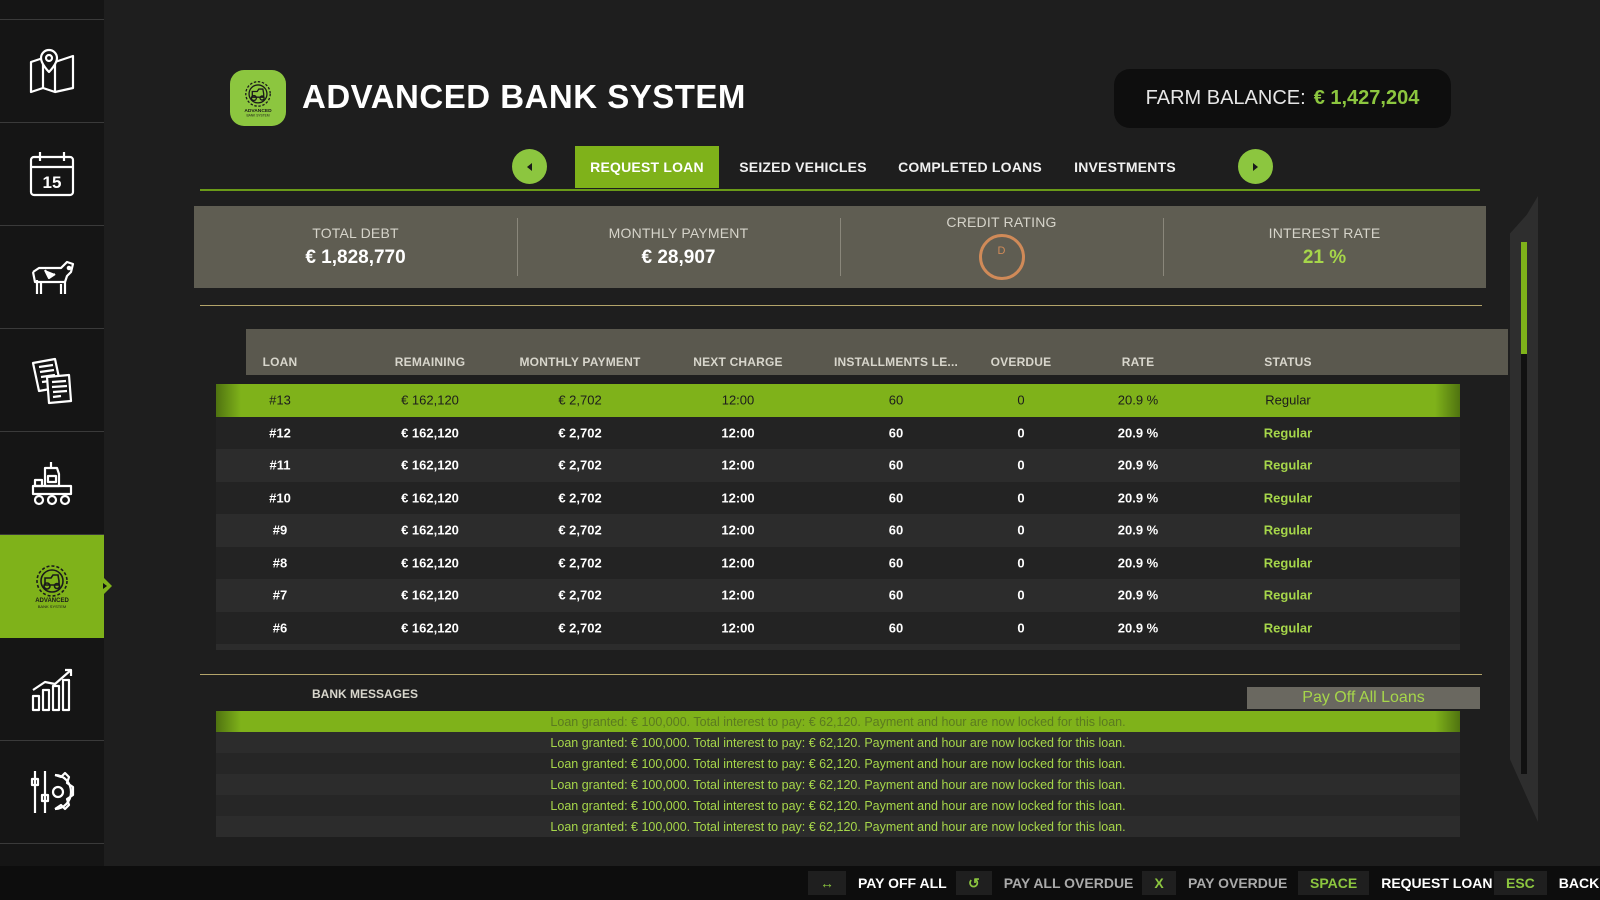 The height and width of the screenshot is (900, 1600). What do you see at coordinates (52, 483) in the screenshot?
I see `sidebar-item-production` at bounding box center [52, 483].